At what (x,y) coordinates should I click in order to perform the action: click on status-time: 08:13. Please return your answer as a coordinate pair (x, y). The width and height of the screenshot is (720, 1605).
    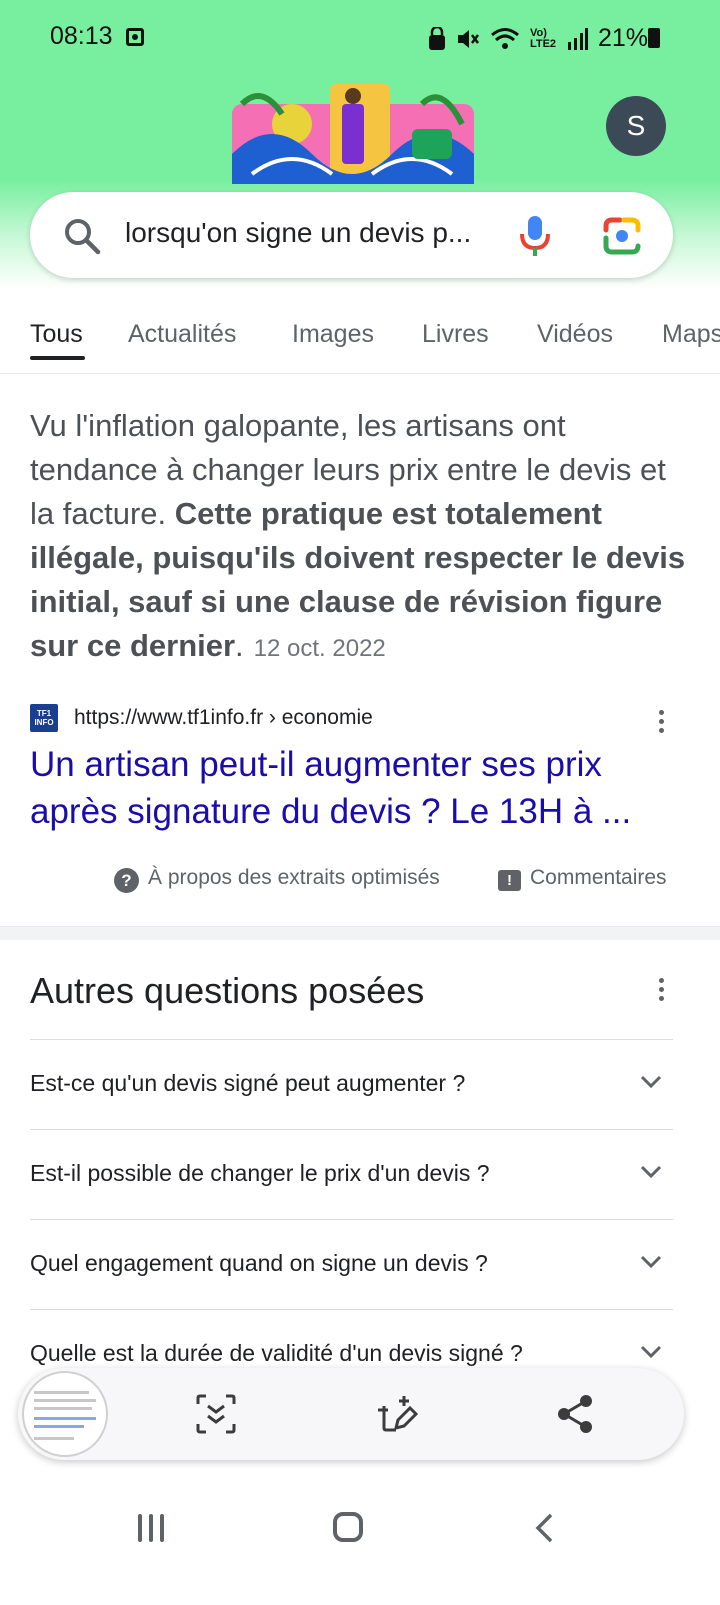
    Looking at the image, I should click on (81, 36).